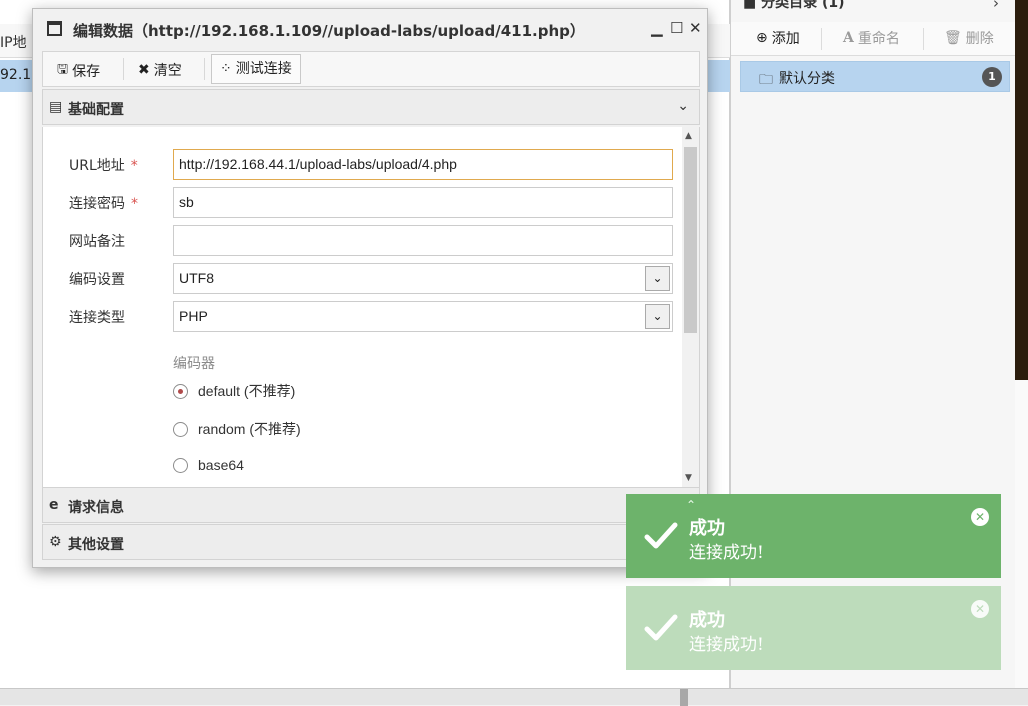 Image resolution: width=1028 pixels, height=706 pixels. I want to click on category-count-badge: 1, so click(992, 77).